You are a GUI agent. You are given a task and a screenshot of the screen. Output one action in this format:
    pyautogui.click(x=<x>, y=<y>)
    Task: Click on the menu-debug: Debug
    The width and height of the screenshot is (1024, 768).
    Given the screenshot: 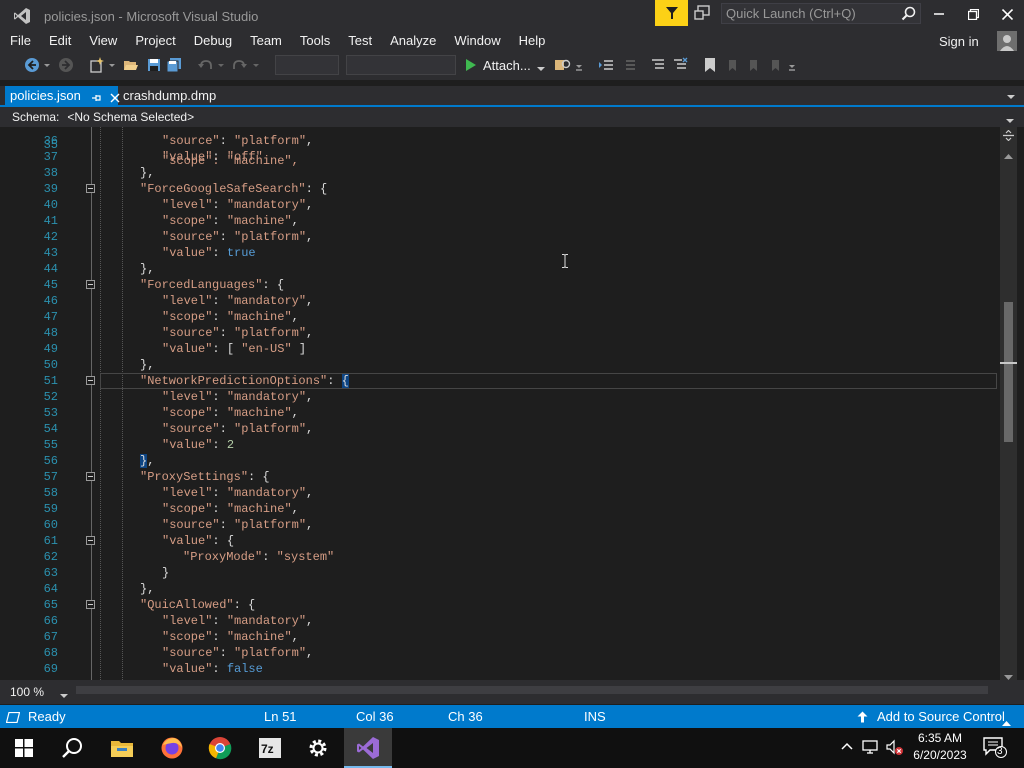 What is the action you would take?
    pyautogui.click(x=212, y=42)
    